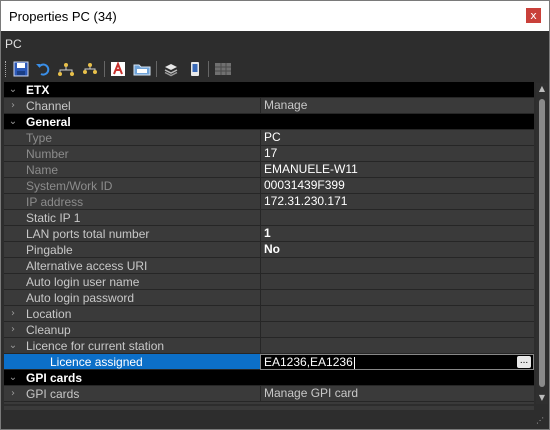 This screenshot has height=430, width=550. I want to click on property-value-text: Manage GPI card, so click(311, 393).